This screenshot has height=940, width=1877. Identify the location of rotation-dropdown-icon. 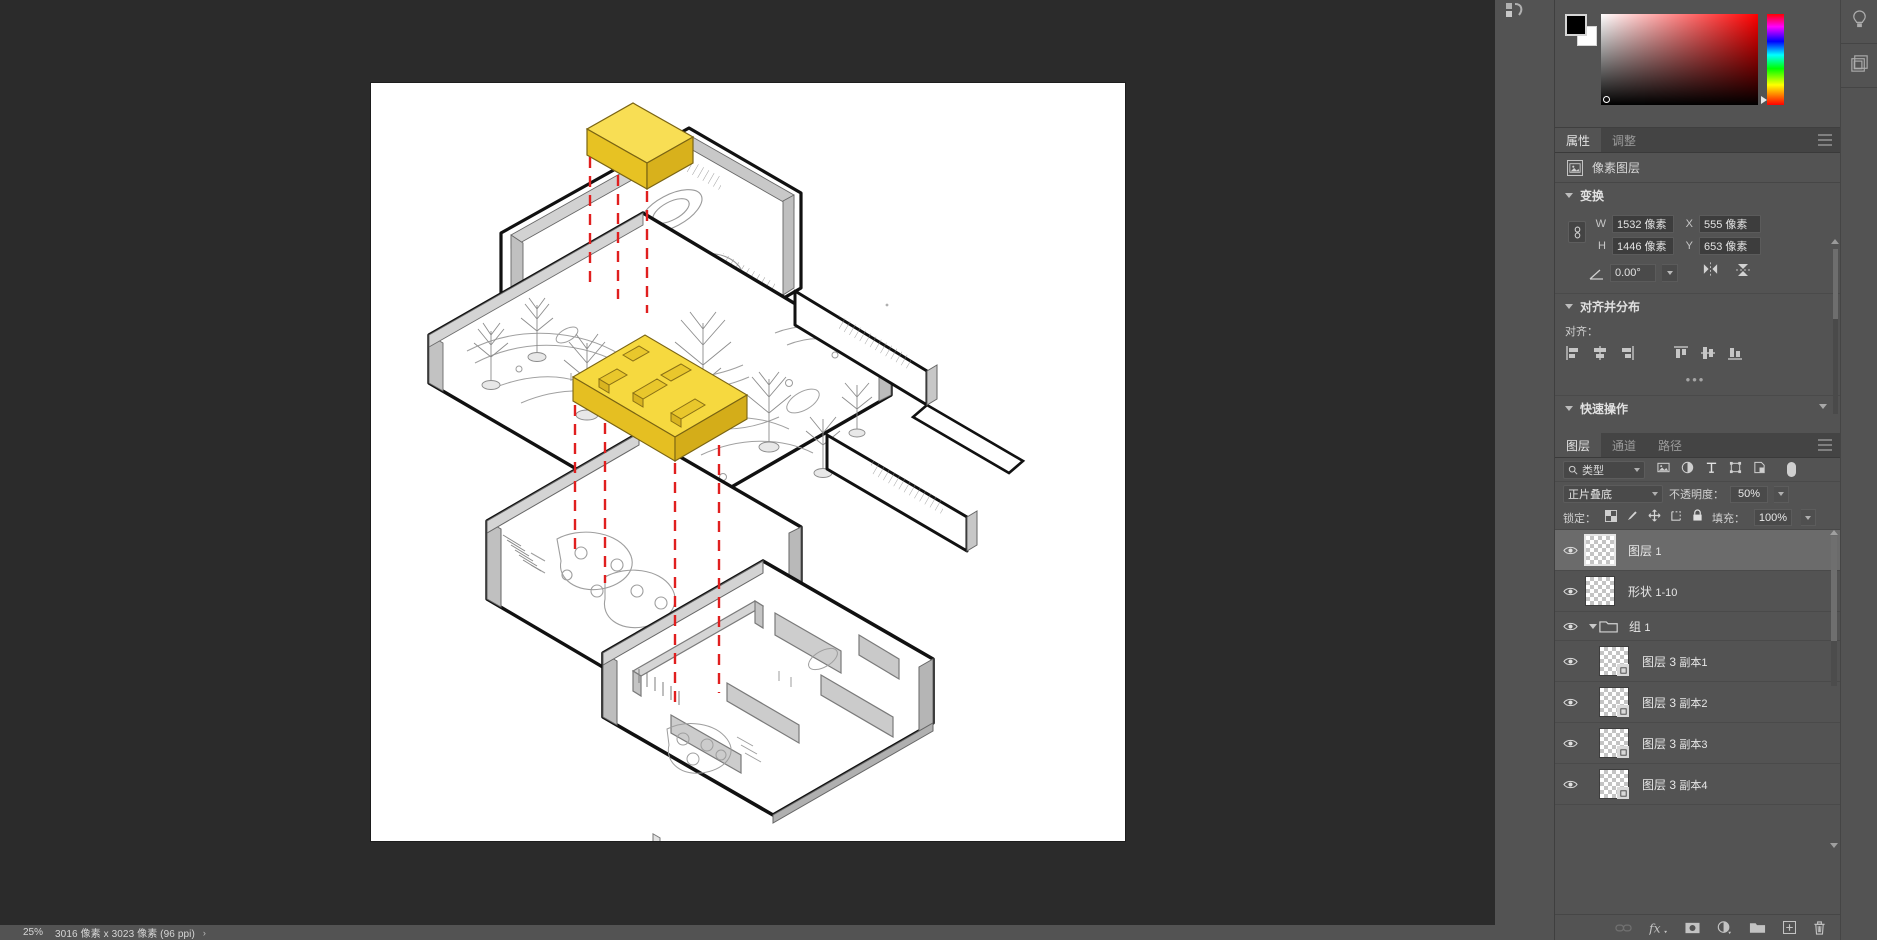
(1670, 272).